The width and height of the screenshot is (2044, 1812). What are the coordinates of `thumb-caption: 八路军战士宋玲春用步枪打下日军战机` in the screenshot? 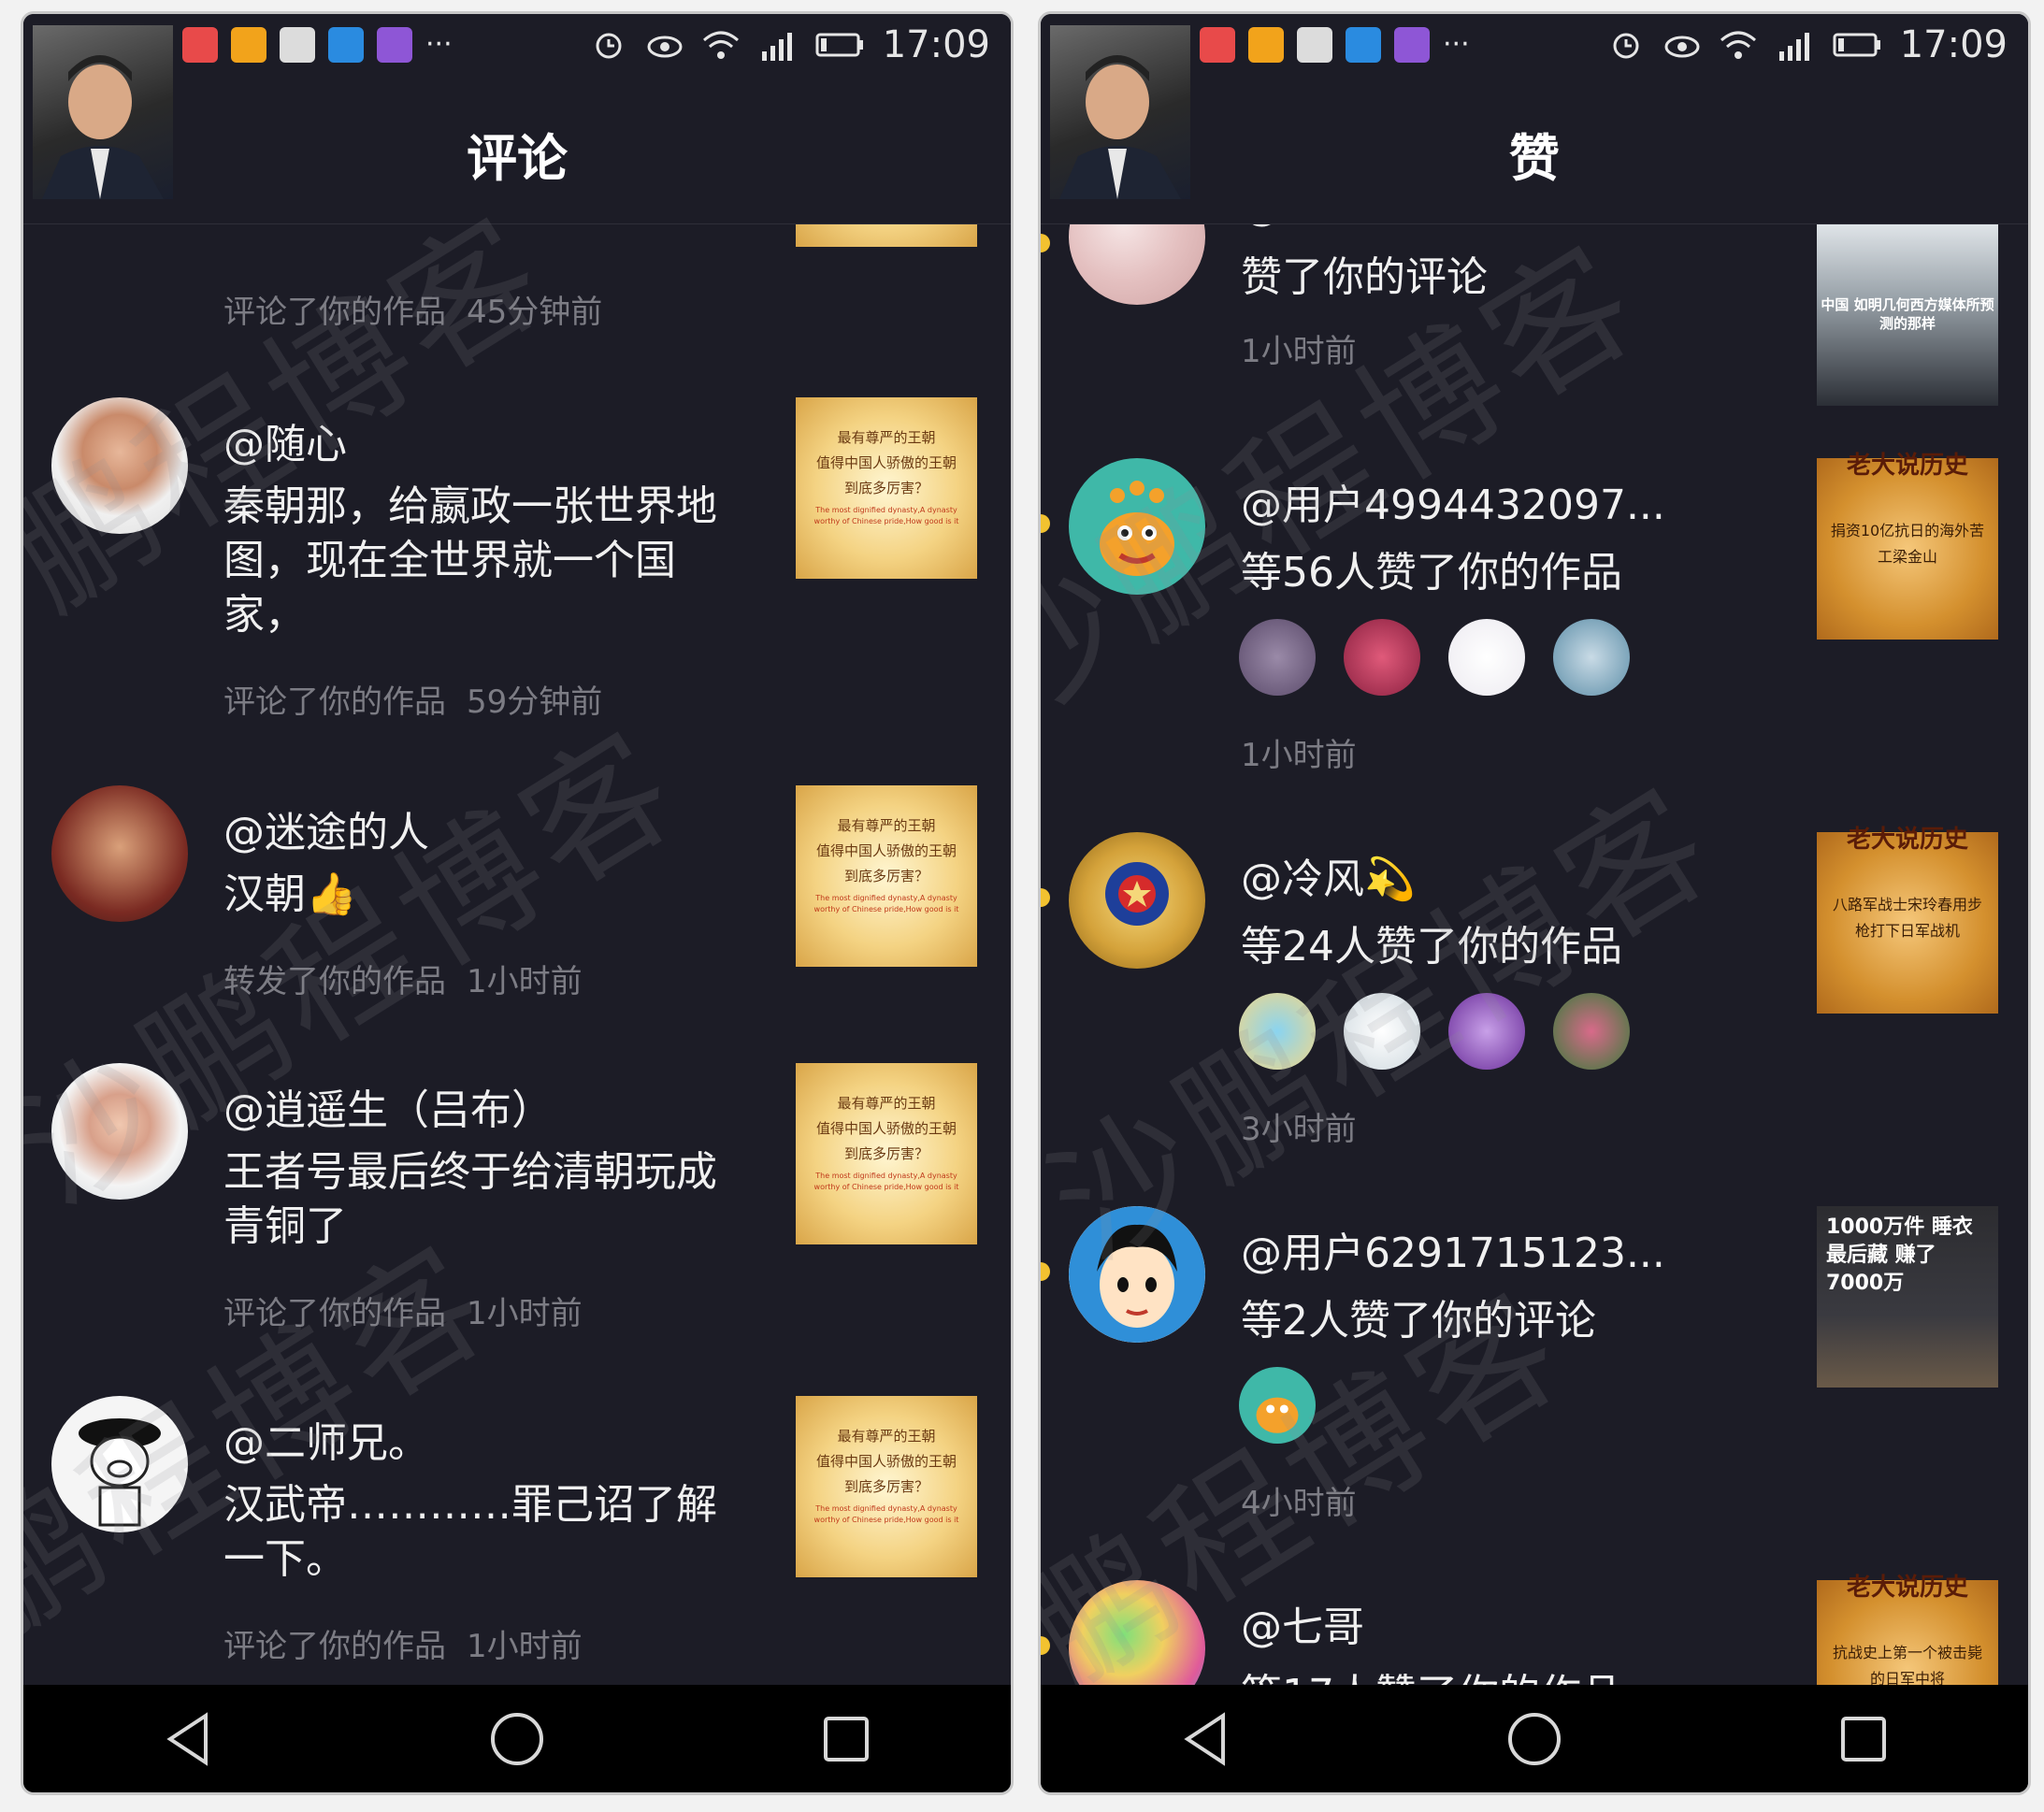 It's located at (1907, 918).